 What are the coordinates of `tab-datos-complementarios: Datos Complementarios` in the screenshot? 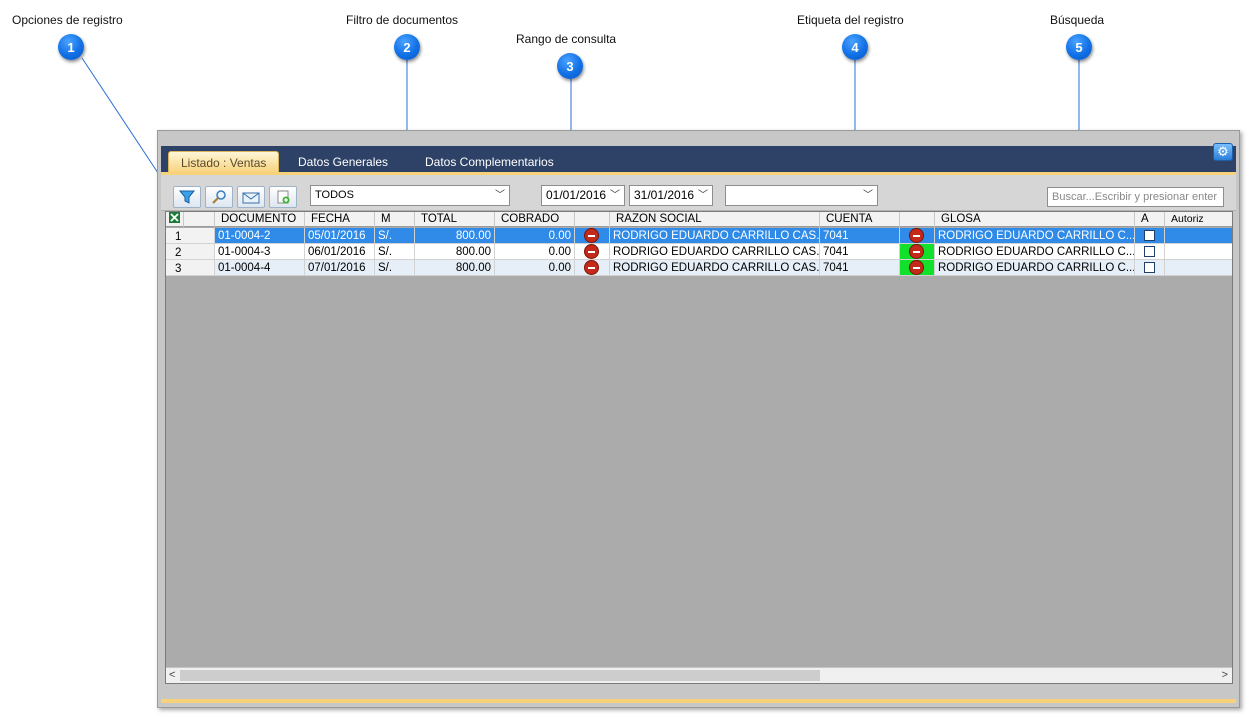 It's located at (489, 162).